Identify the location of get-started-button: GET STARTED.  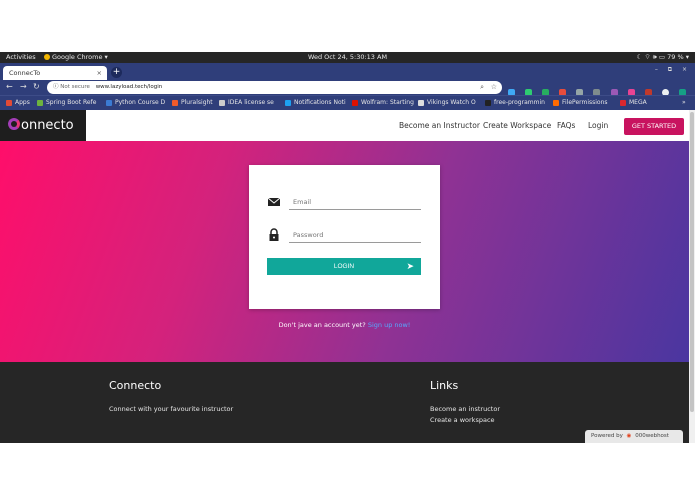
(654, 126).